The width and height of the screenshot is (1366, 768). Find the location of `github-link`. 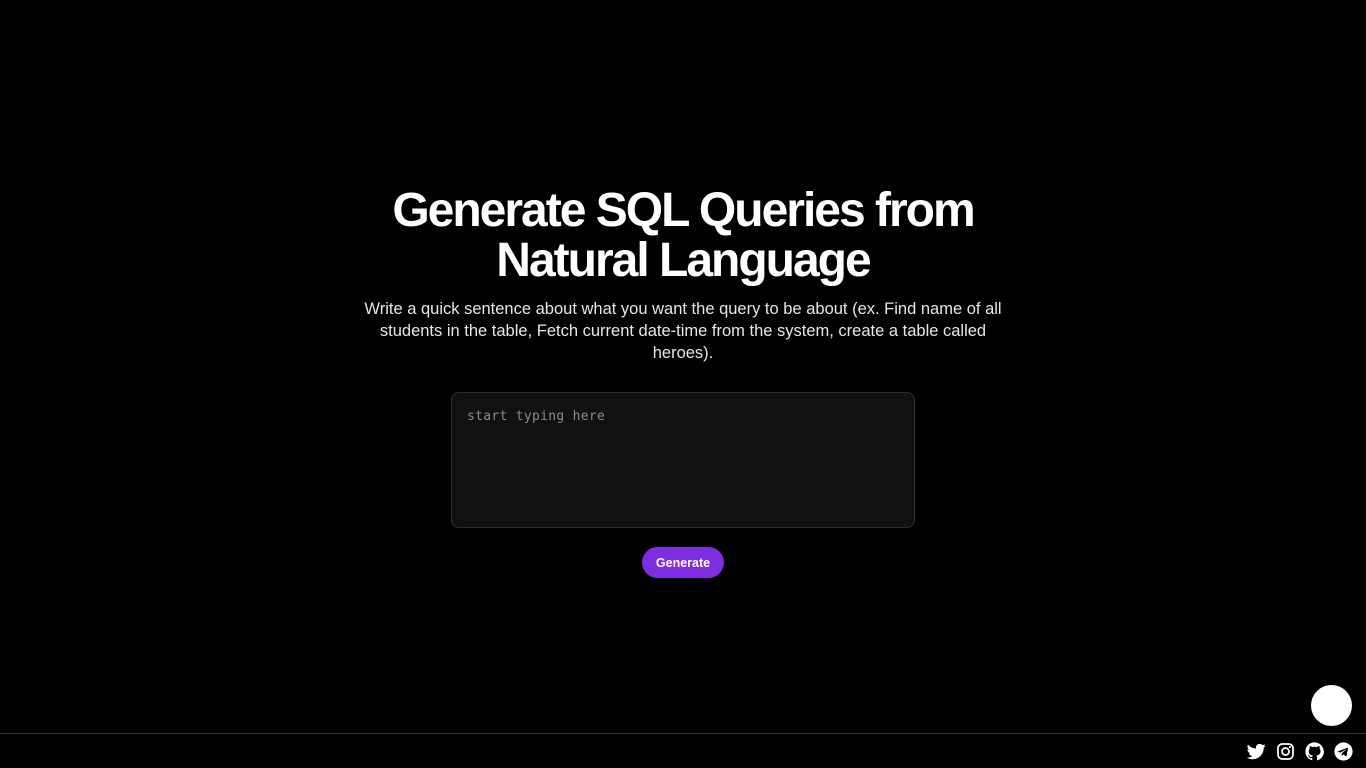

github-link is located at coordinates (1314, 751).